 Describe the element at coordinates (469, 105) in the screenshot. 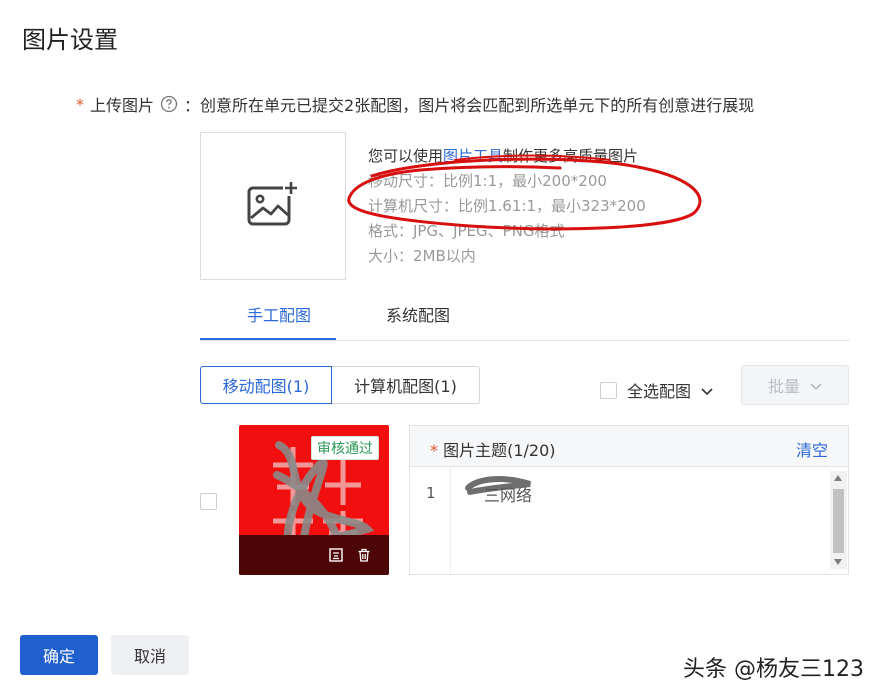

I see `upload-image-hint: ：创意所在单元已提交2张配图，图片将会匹配到所选单元下的所有创意进行展现` at that location.